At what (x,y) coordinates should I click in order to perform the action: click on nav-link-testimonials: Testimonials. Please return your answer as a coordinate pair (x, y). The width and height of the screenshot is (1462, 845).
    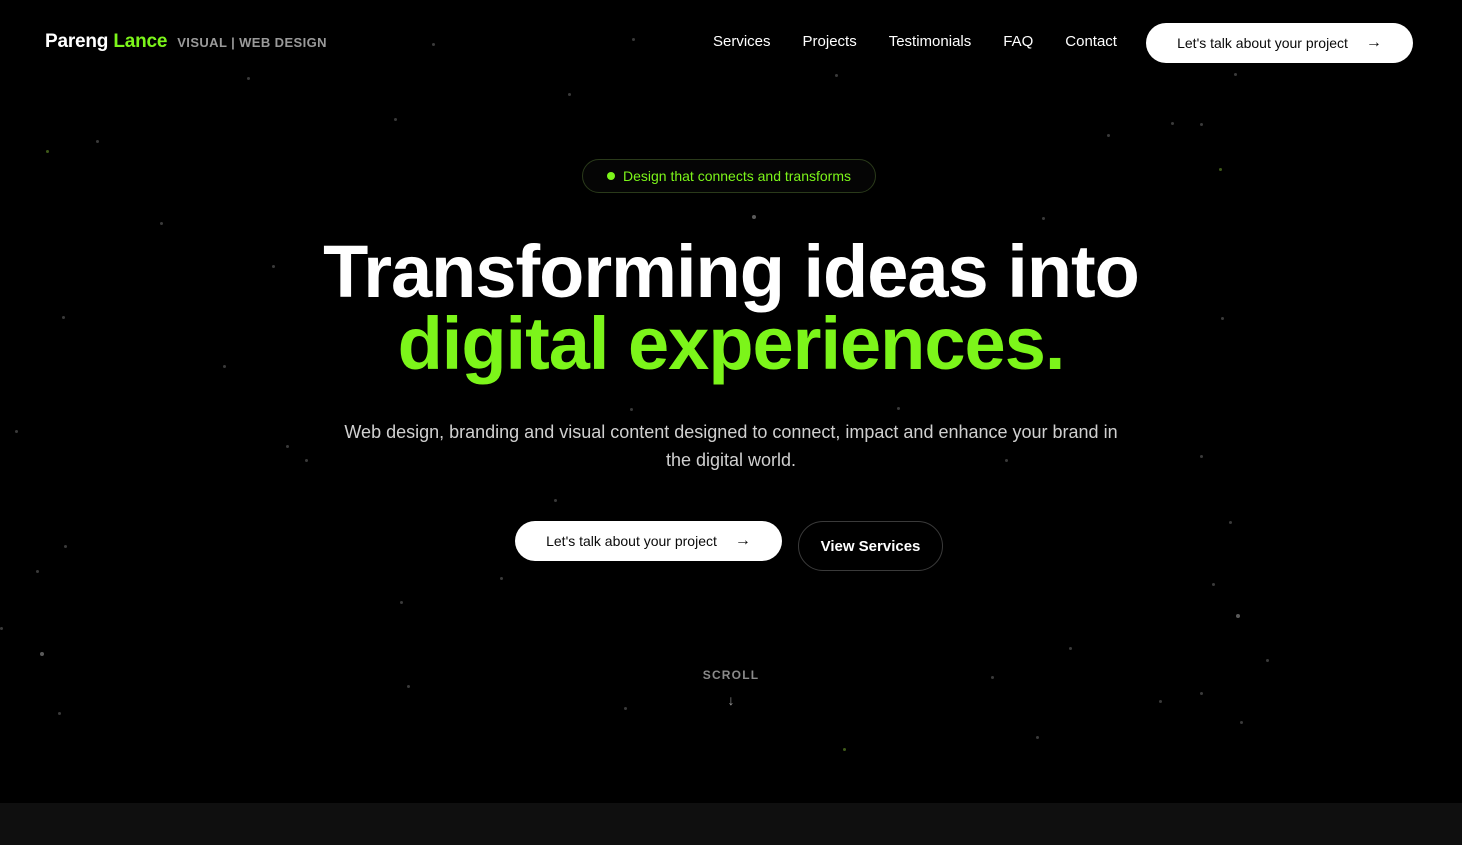
    Looking at the image, I should click on (930, 41).